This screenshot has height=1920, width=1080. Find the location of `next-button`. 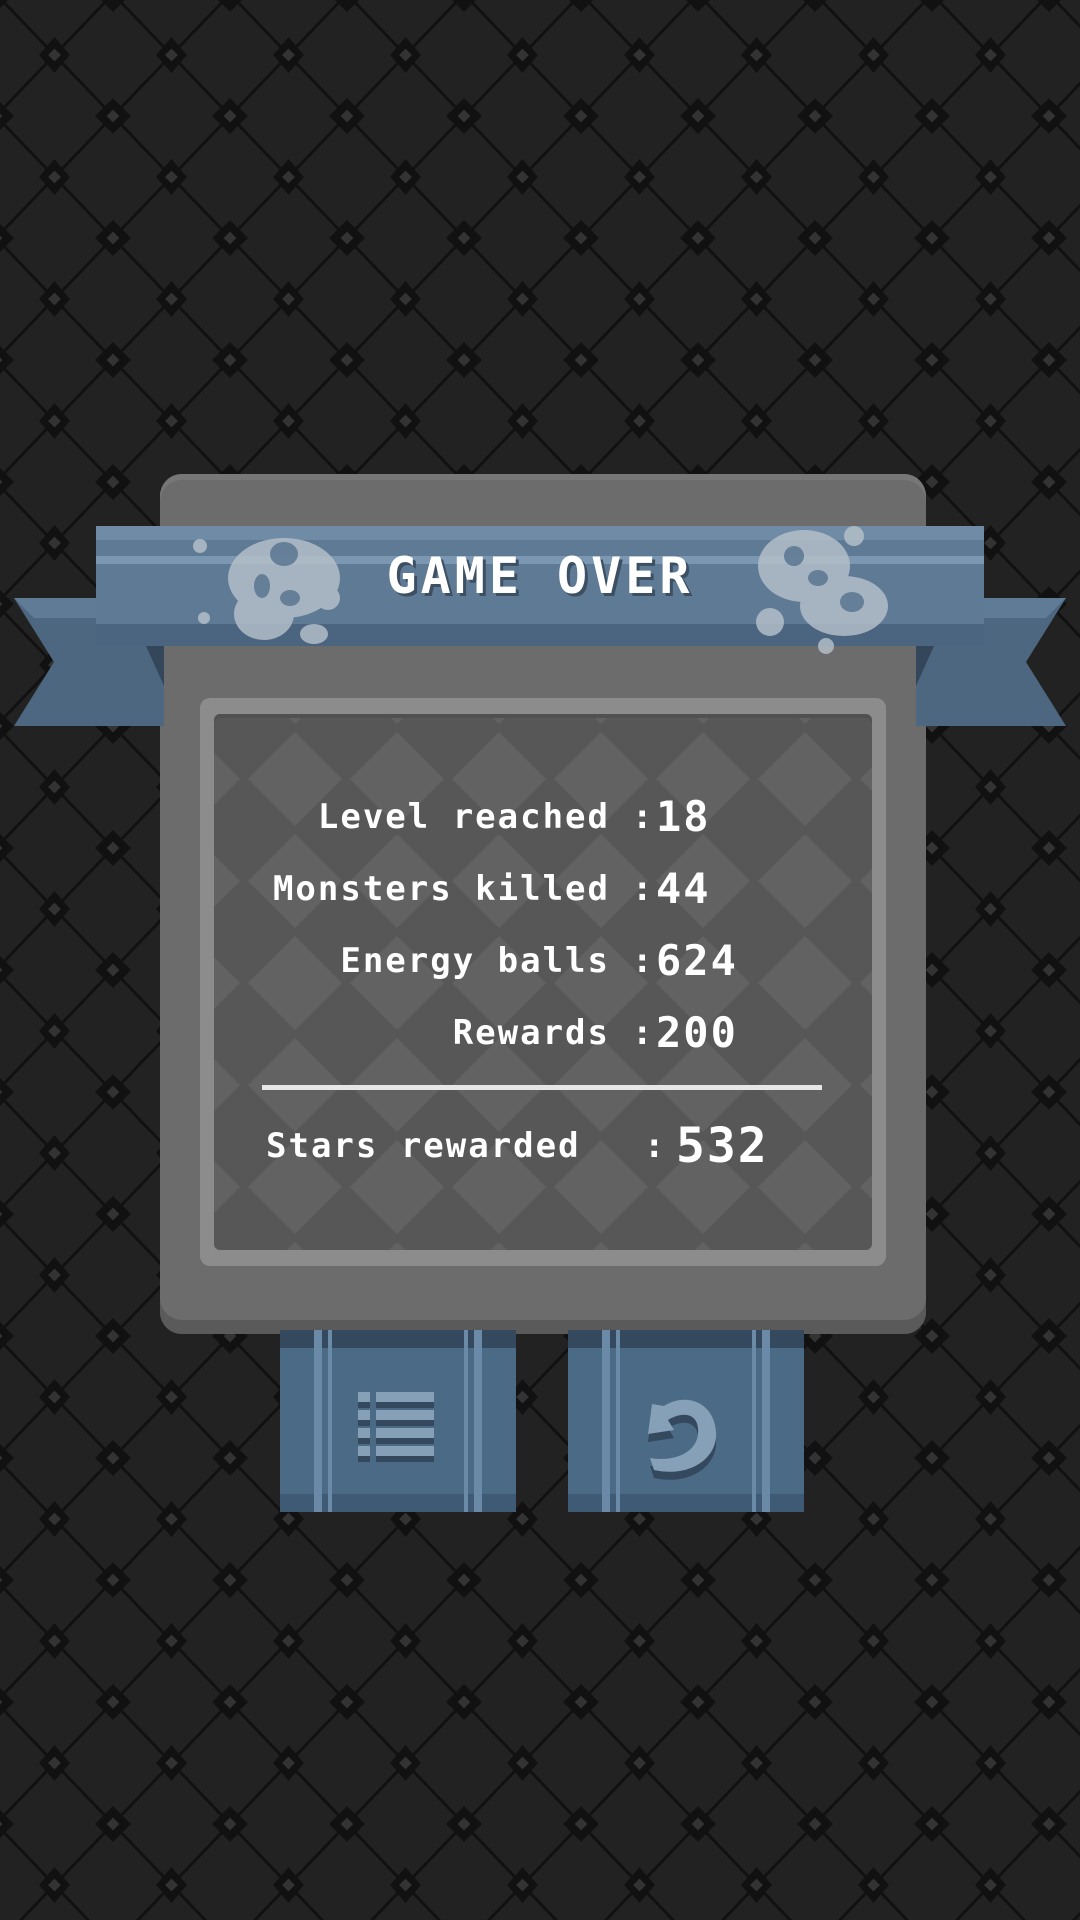

next-button is located at coordinates (686, 1421).